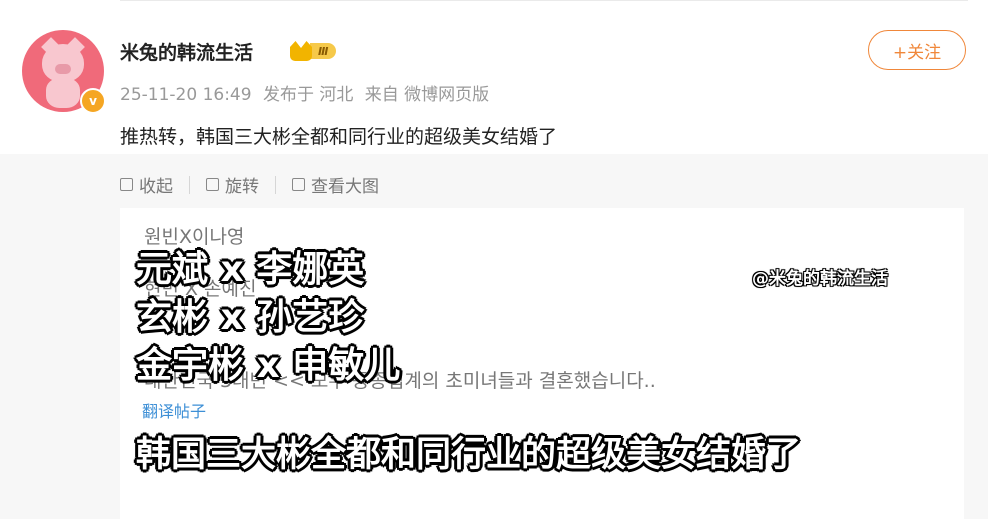 The width and height of the screenshot is (988, 519). What do you see at coordinates (174, 411) in the screenshot?
I see `translate-post-link: 翻译帖子` at bounding box center [174, 411].